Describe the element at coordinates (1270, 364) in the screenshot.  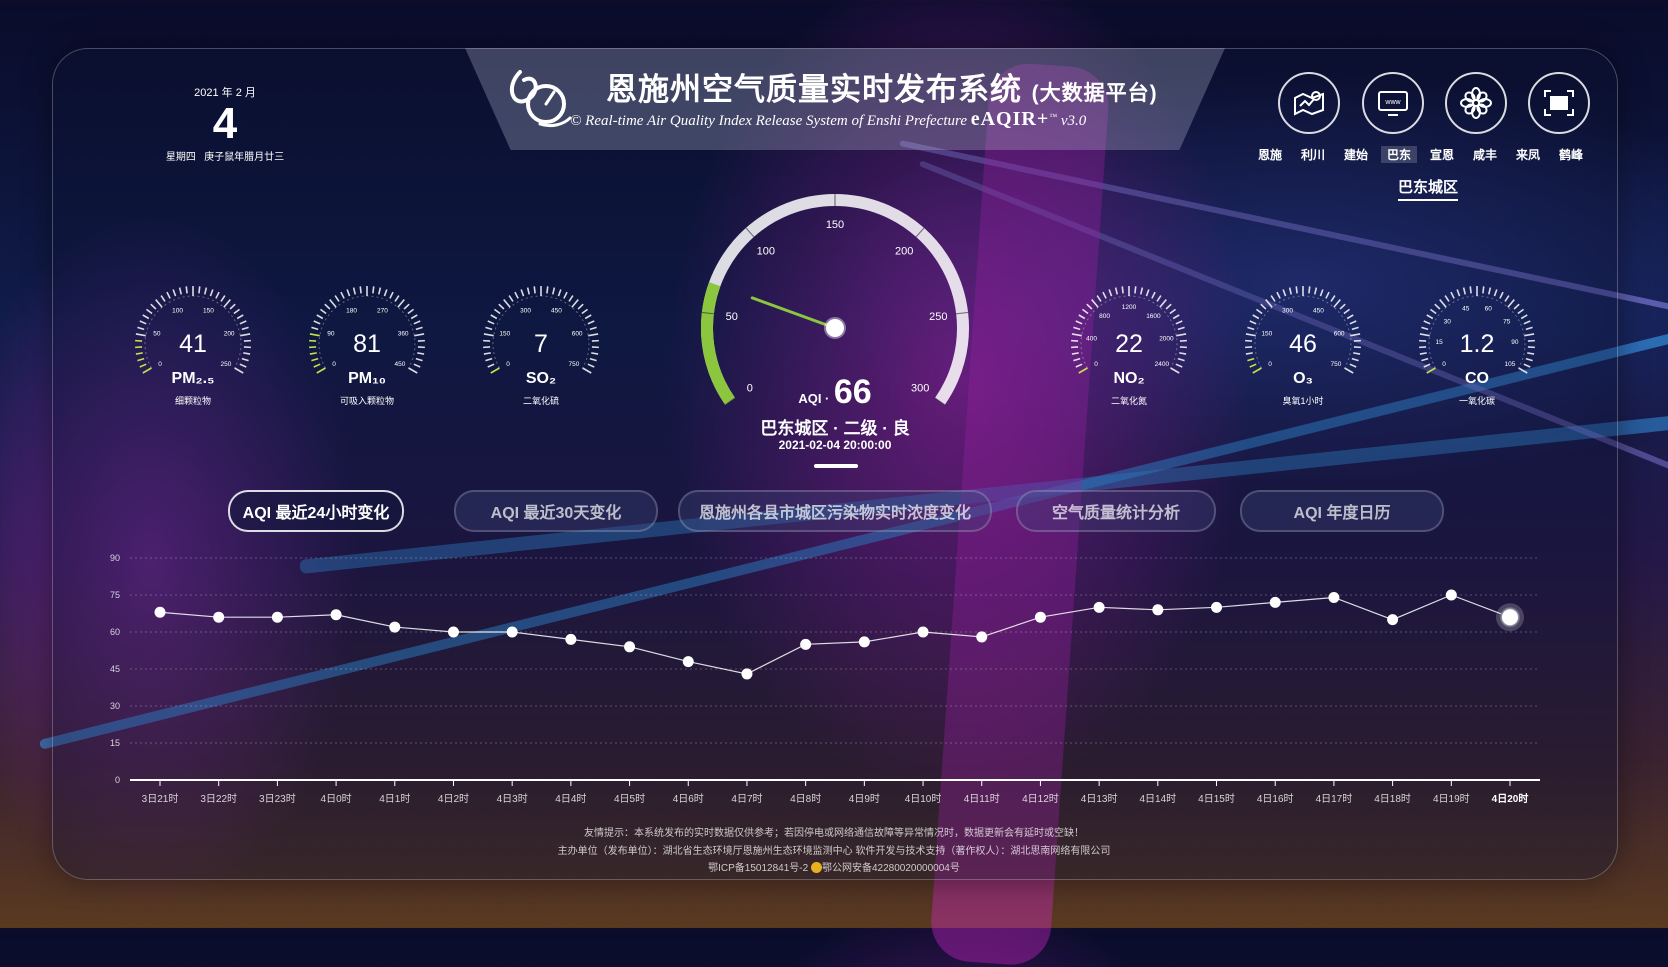
I see `gauge-tick-label: 0` at that location.